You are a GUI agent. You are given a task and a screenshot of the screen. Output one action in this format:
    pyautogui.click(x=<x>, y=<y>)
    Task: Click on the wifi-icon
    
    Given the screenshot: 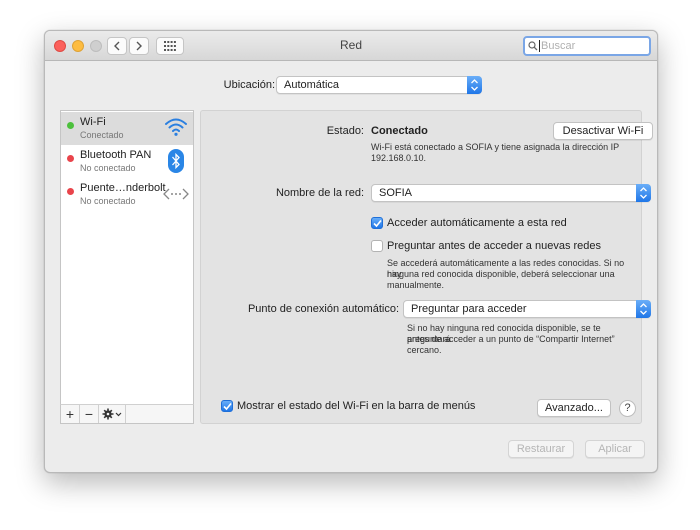 What is the action you would take?
    pyautogui.click(x=176, y=127)
    